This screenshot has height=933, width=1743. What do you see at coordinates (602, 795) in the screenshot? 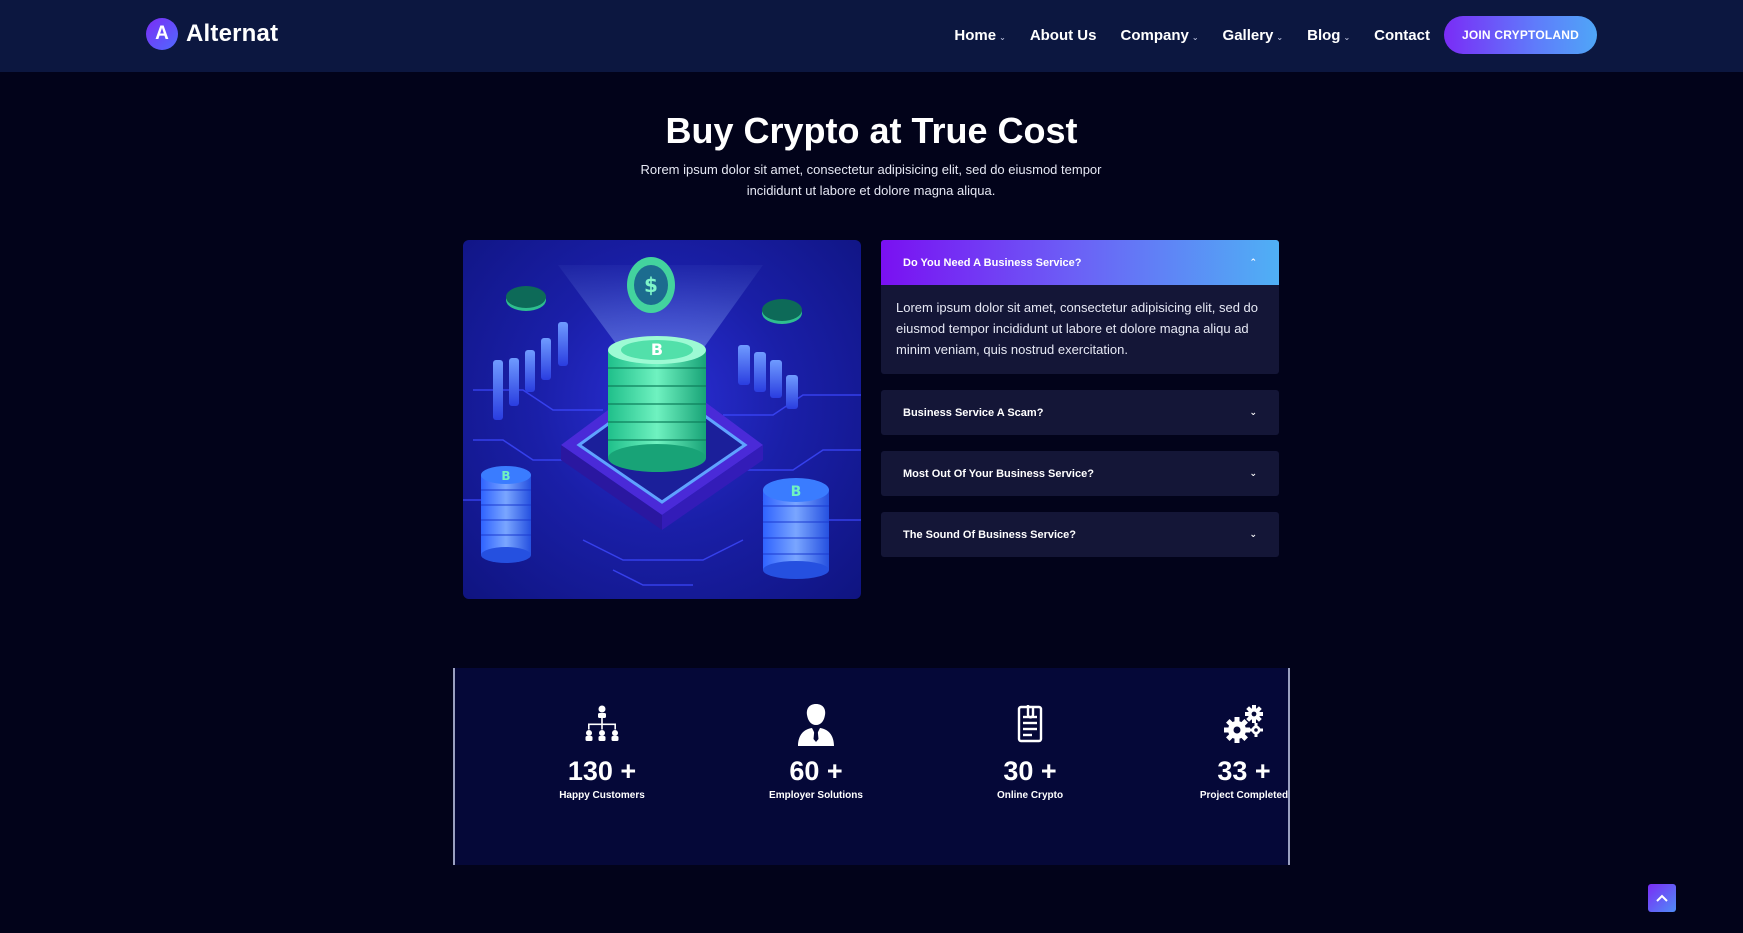
I see `stat-label: Happy Customers` at bounding box center [602, 795].